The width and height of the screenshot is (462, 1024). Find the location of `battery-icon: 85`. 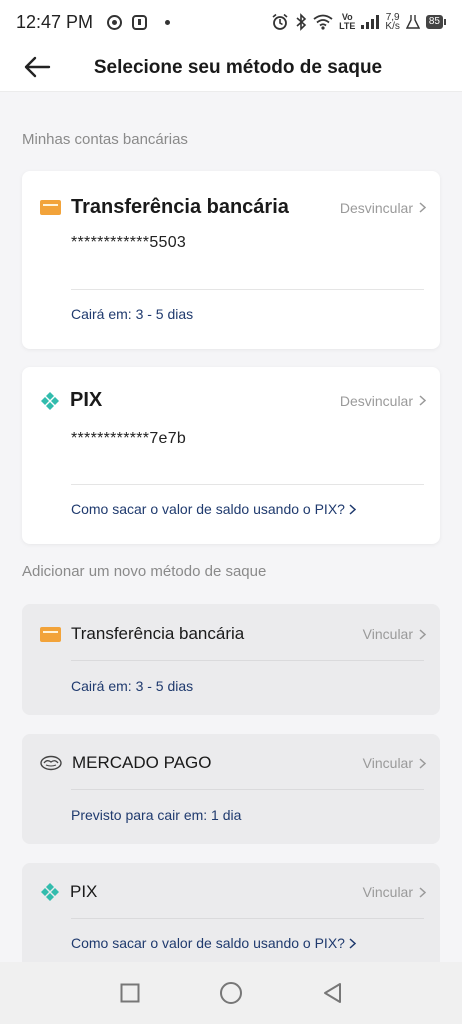

battery-icon: 85 is located at coordinates (435, 22).